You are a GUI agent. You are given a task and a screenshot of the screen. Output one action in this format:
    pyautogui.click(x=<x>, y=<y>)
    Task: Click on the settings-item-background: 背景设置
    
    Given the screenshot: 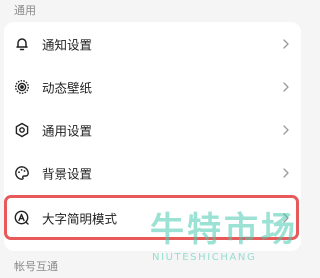 What is the action you would take?
    pyautogui.click(x=152, y=172)
    